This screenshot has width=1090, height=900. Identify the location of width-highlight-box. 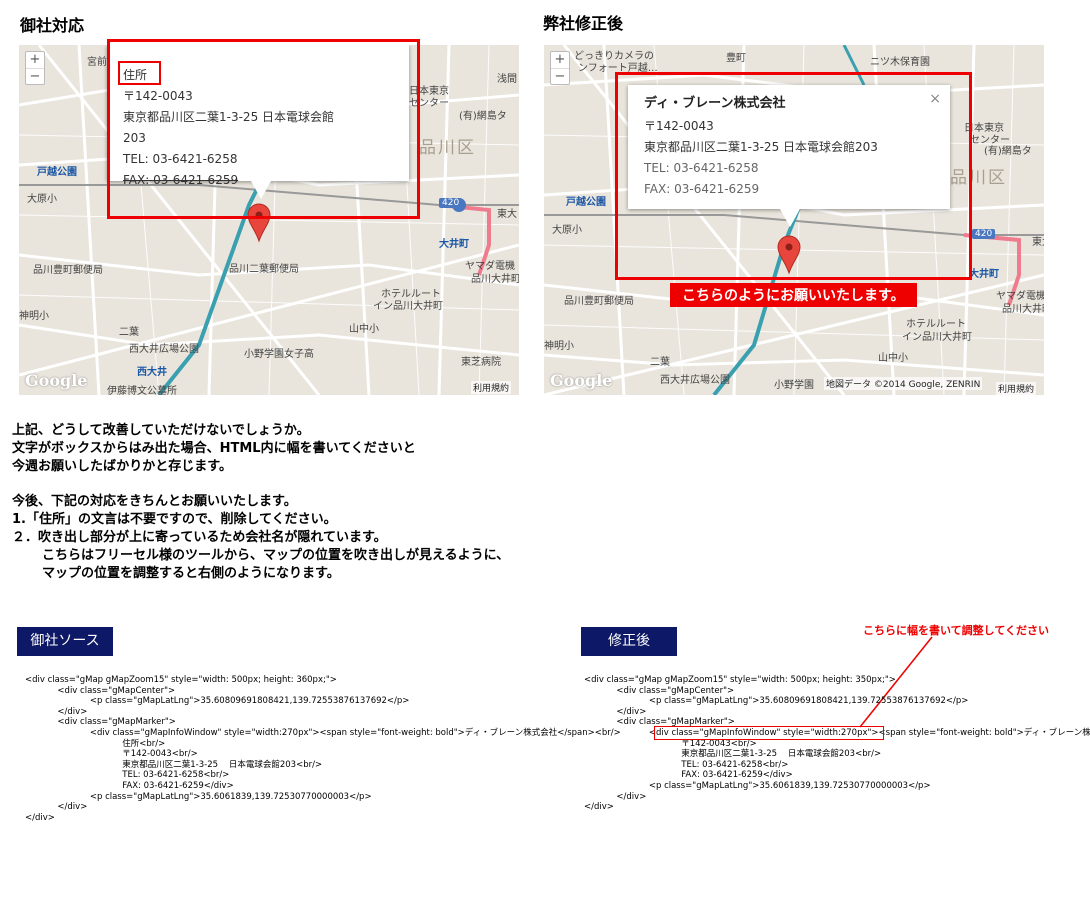
(769, 733).